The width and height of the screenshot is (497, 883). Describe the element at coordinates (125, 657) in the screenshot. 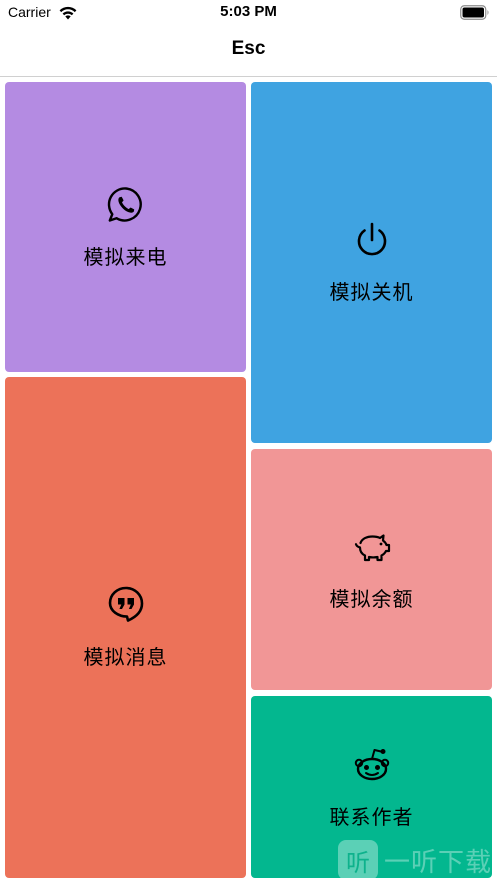

I see `simulate-message-label: 模拟消息` at that location.